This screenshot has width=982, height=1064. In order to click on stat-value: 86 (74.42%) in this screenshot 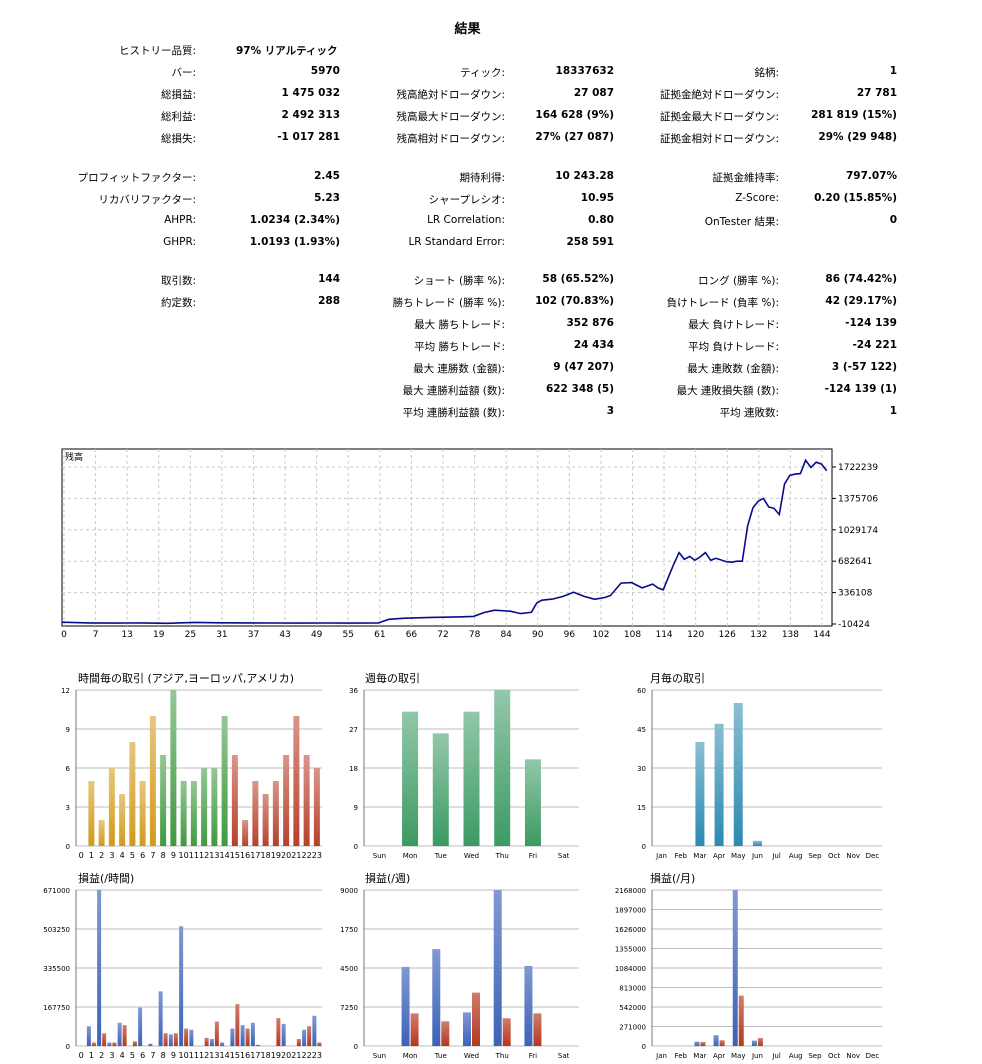, I will do `click(861, 279)`.